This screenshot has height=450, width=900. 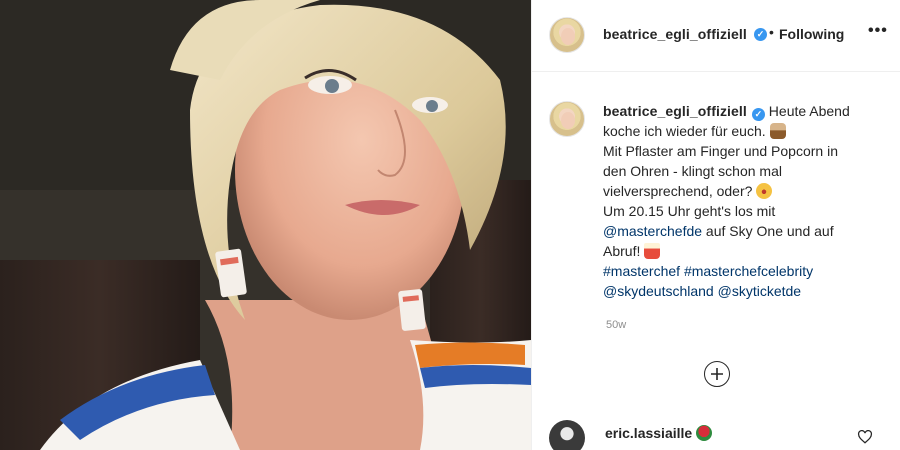 What do you see at coordinates (675, 111) in the screenshot?
I see `caption-username: beatrice_egli_offiziell` at bounding box center [675, 111].